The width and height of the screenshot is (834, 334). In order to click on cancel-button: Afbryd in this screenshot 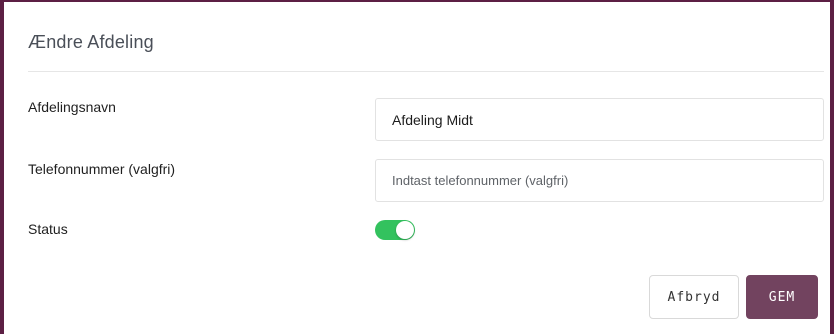, I will do `click(694, 297)`.